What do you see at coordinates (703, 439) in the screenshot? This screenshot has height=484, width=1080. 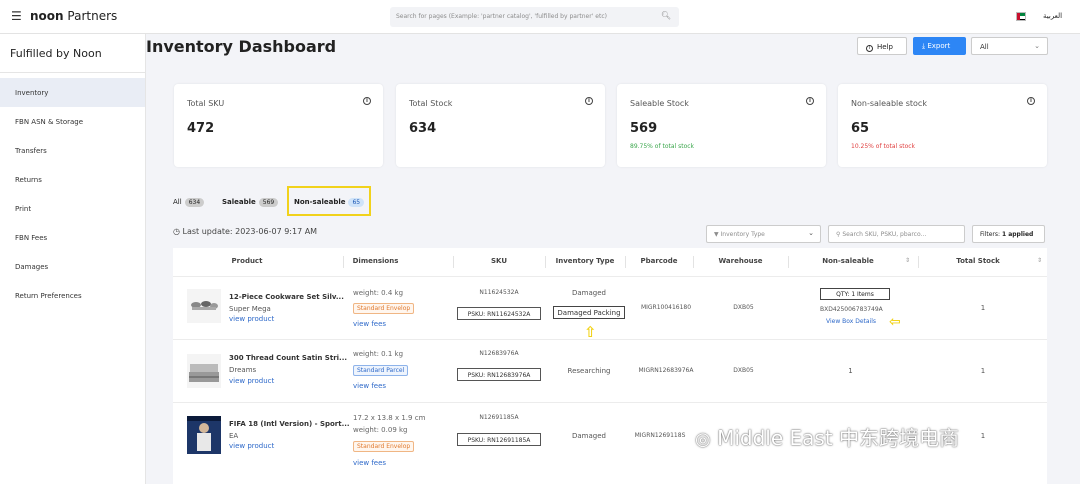 I see `wechat-icon: ◎` at bounding box center [703, 439].